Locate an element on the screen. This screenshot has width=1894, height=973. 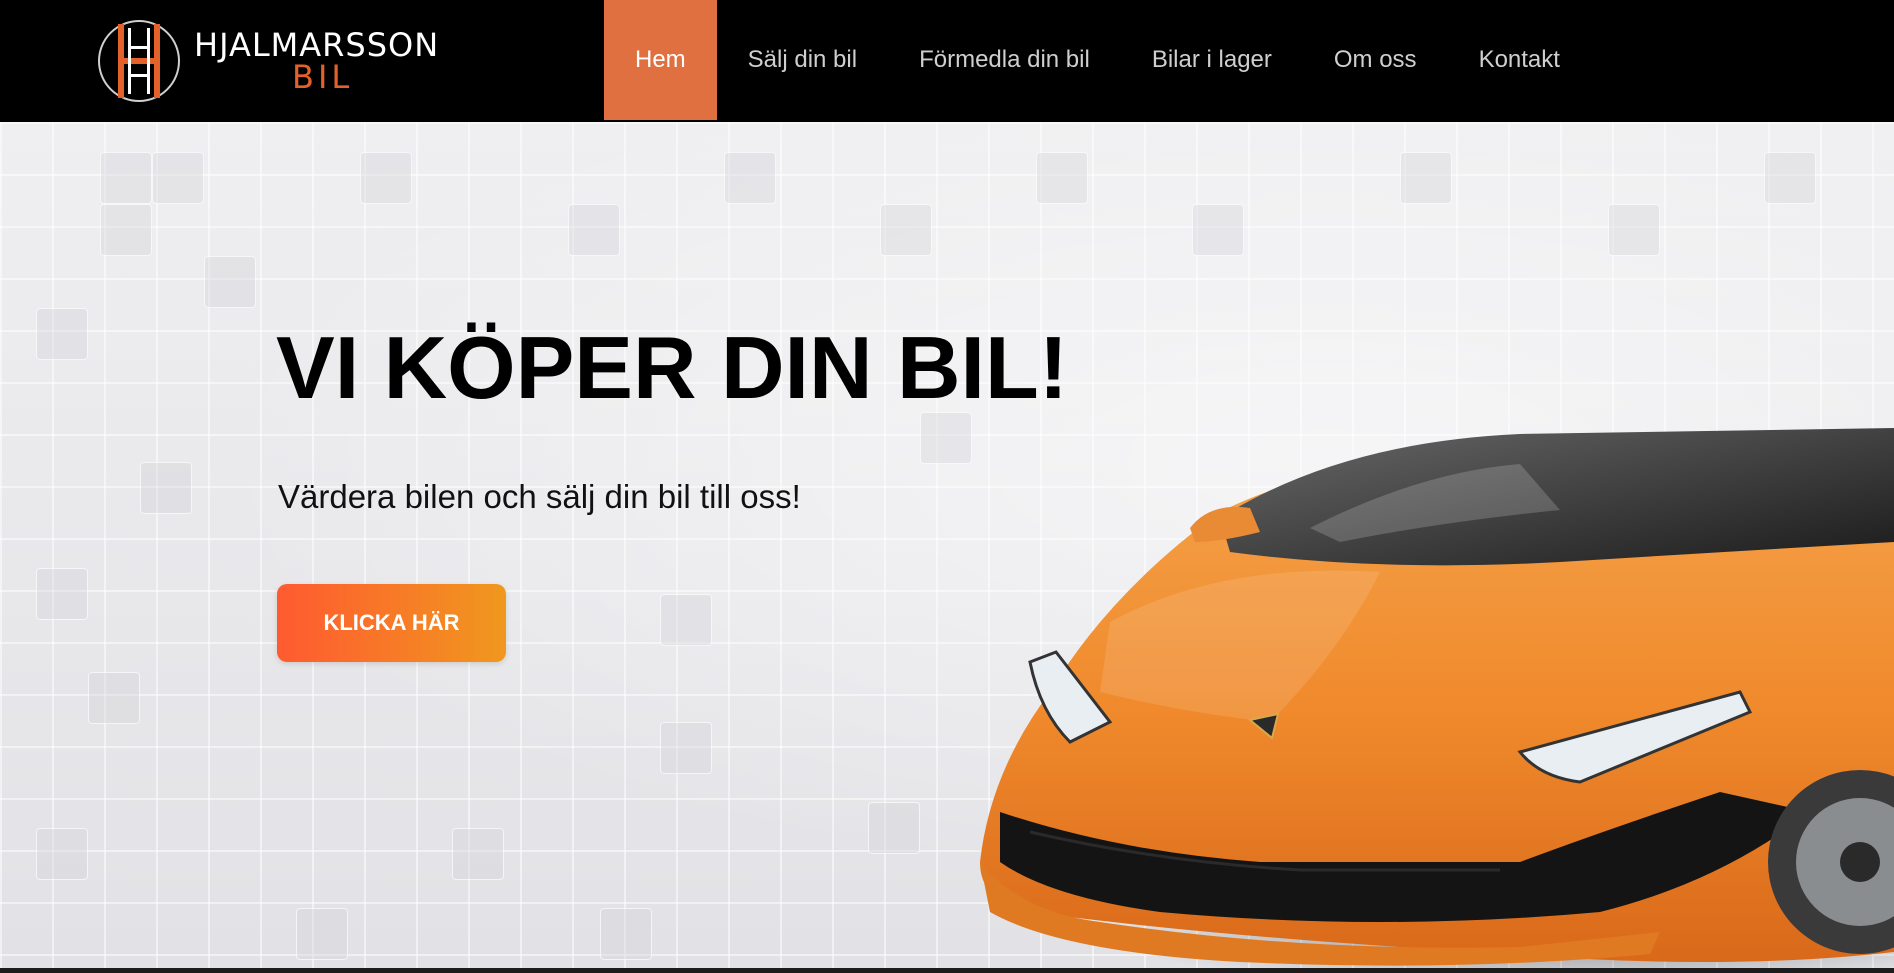
brand-logo: HJALMARSSON BIL is located at coordinates (271, 60).